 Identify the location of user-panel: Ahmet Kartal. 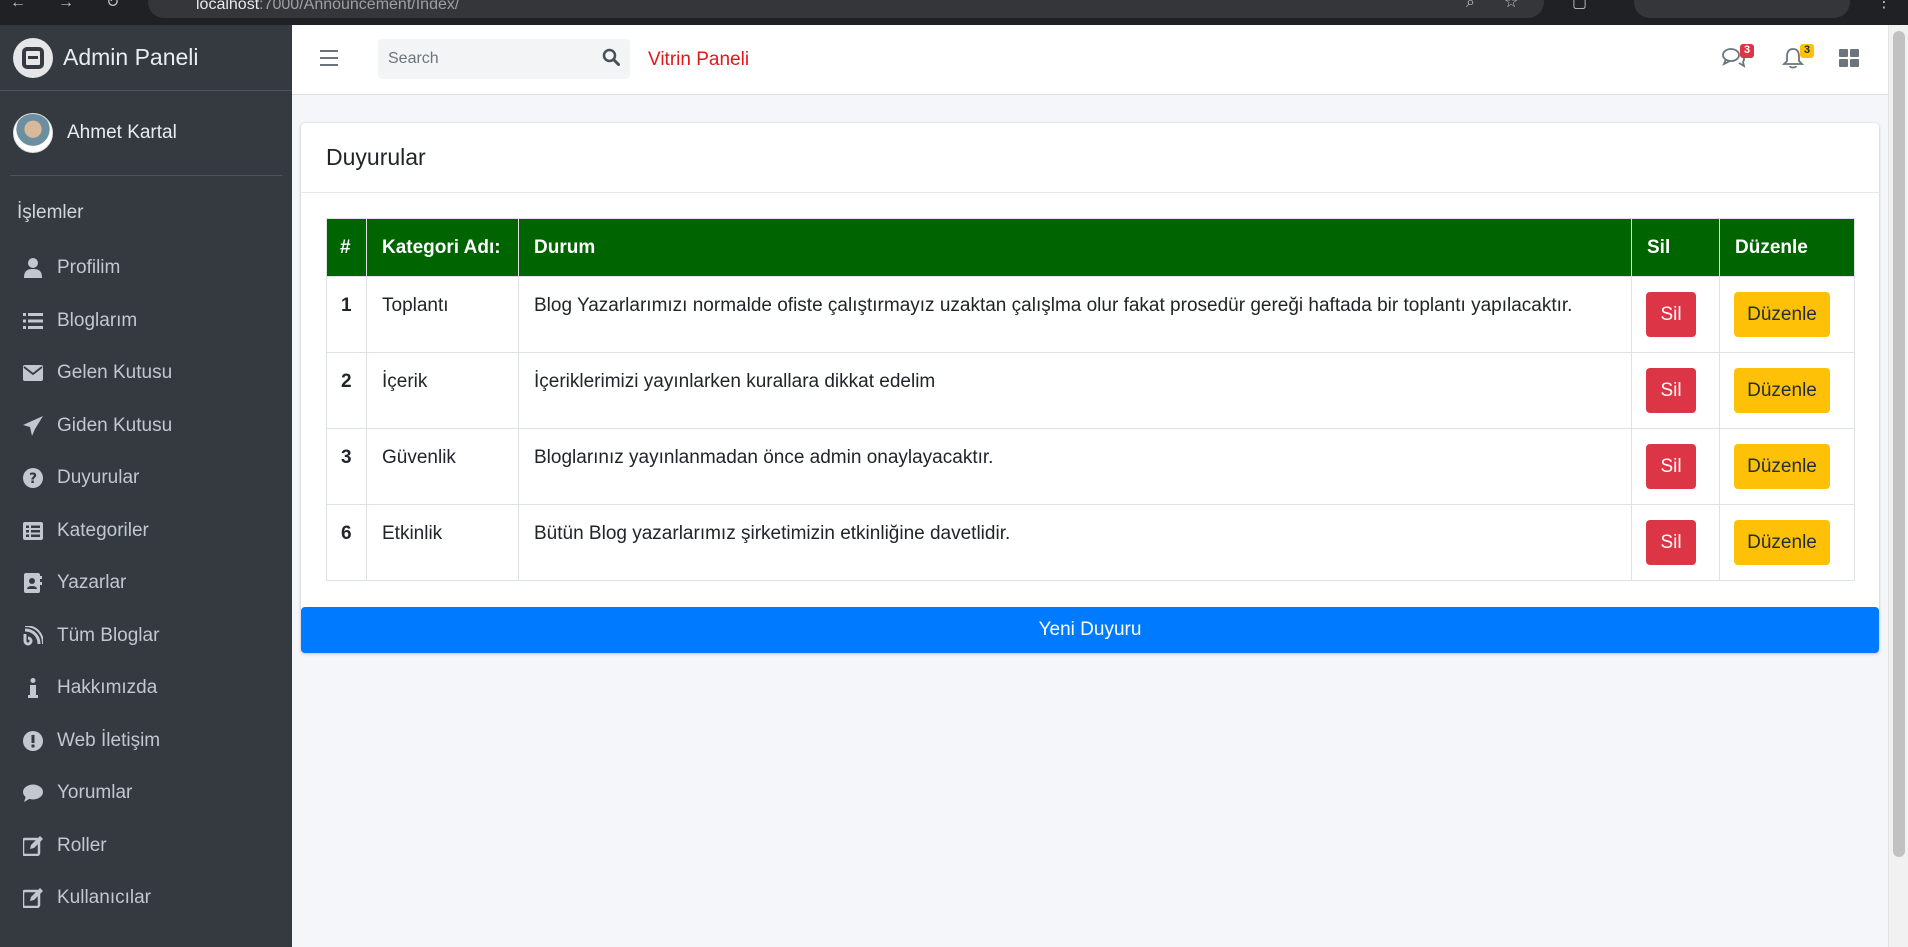
(146, 133).